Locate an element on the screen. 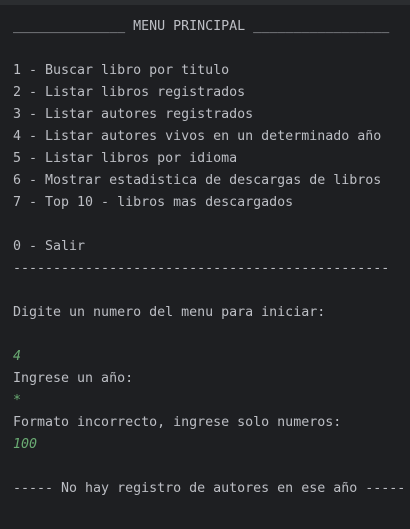  menu-item: 2 - Listar libros registrados is located at coordinates (129, 92).